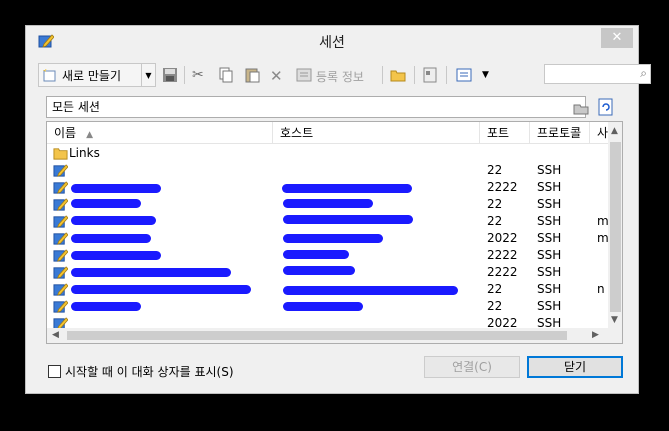  I want to click on delete-icon: ✕, so click(278, 76).